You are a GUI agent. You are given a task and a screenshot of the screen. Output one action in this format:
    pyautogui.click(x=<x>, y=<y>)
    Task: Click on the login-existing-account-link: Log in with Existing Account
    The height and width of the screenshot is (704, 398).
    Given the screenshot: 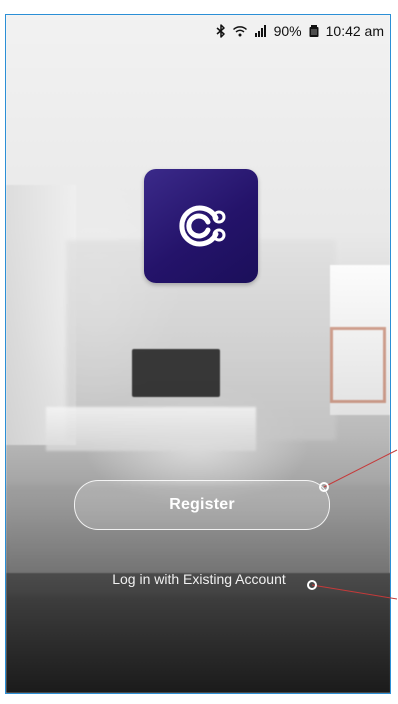 What is the action you would take?
    pyautogui.click(x=199, y=579)
    